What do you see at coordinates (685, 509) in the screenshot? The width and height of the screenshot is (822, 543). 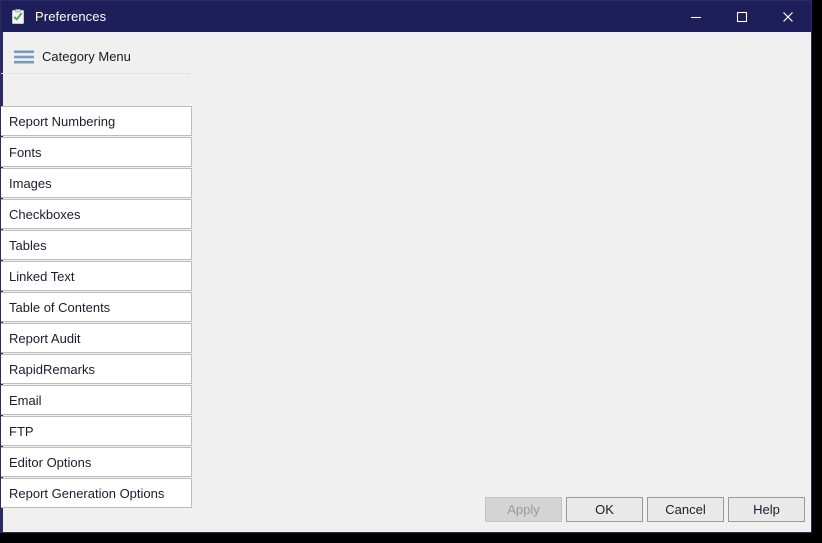 I see `cancel-button: Cancel` at bounding box center [685, 509].